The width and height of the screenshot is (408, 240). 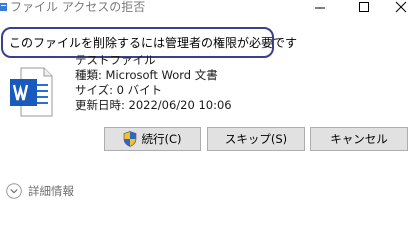 I want to click on folder-icon, so click(x=3, y=7).